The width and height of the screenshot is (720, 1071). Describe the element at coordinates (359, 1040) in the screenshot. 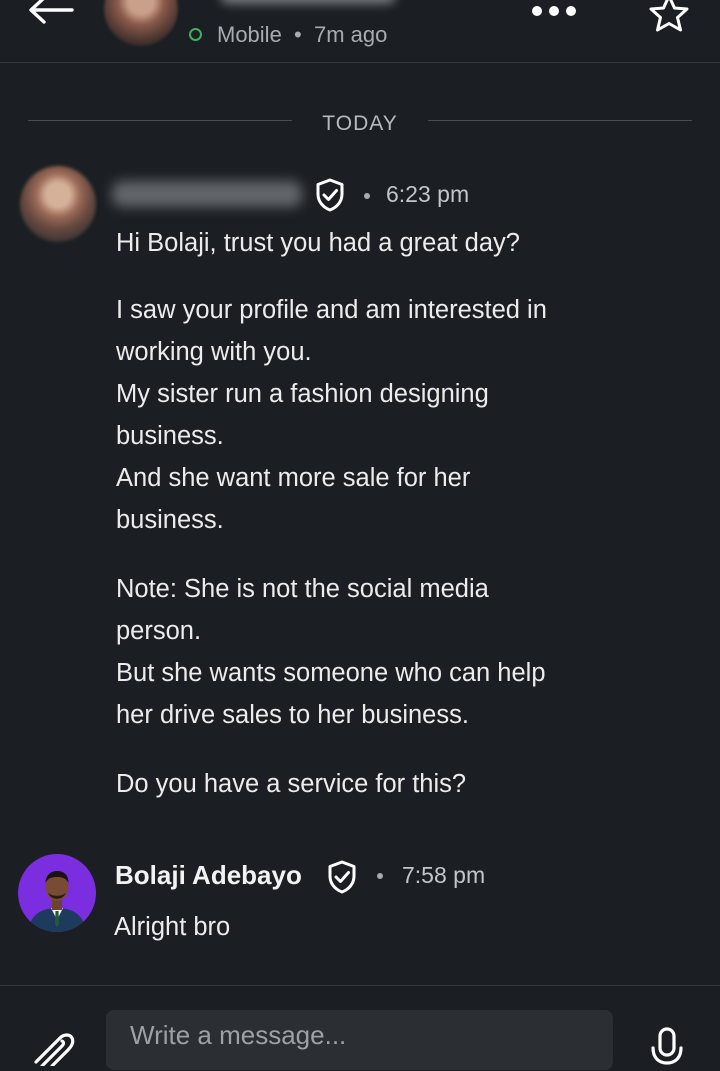

I see `message-input` at that location.